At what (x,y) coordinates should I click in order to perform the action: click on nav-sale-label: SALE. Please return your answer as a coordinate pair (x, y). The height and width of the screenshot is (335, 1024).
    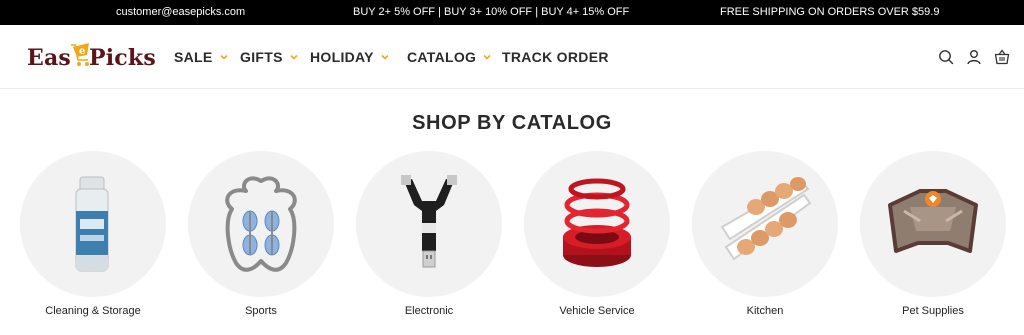
    Looking at the image, I should click on (193, 57).